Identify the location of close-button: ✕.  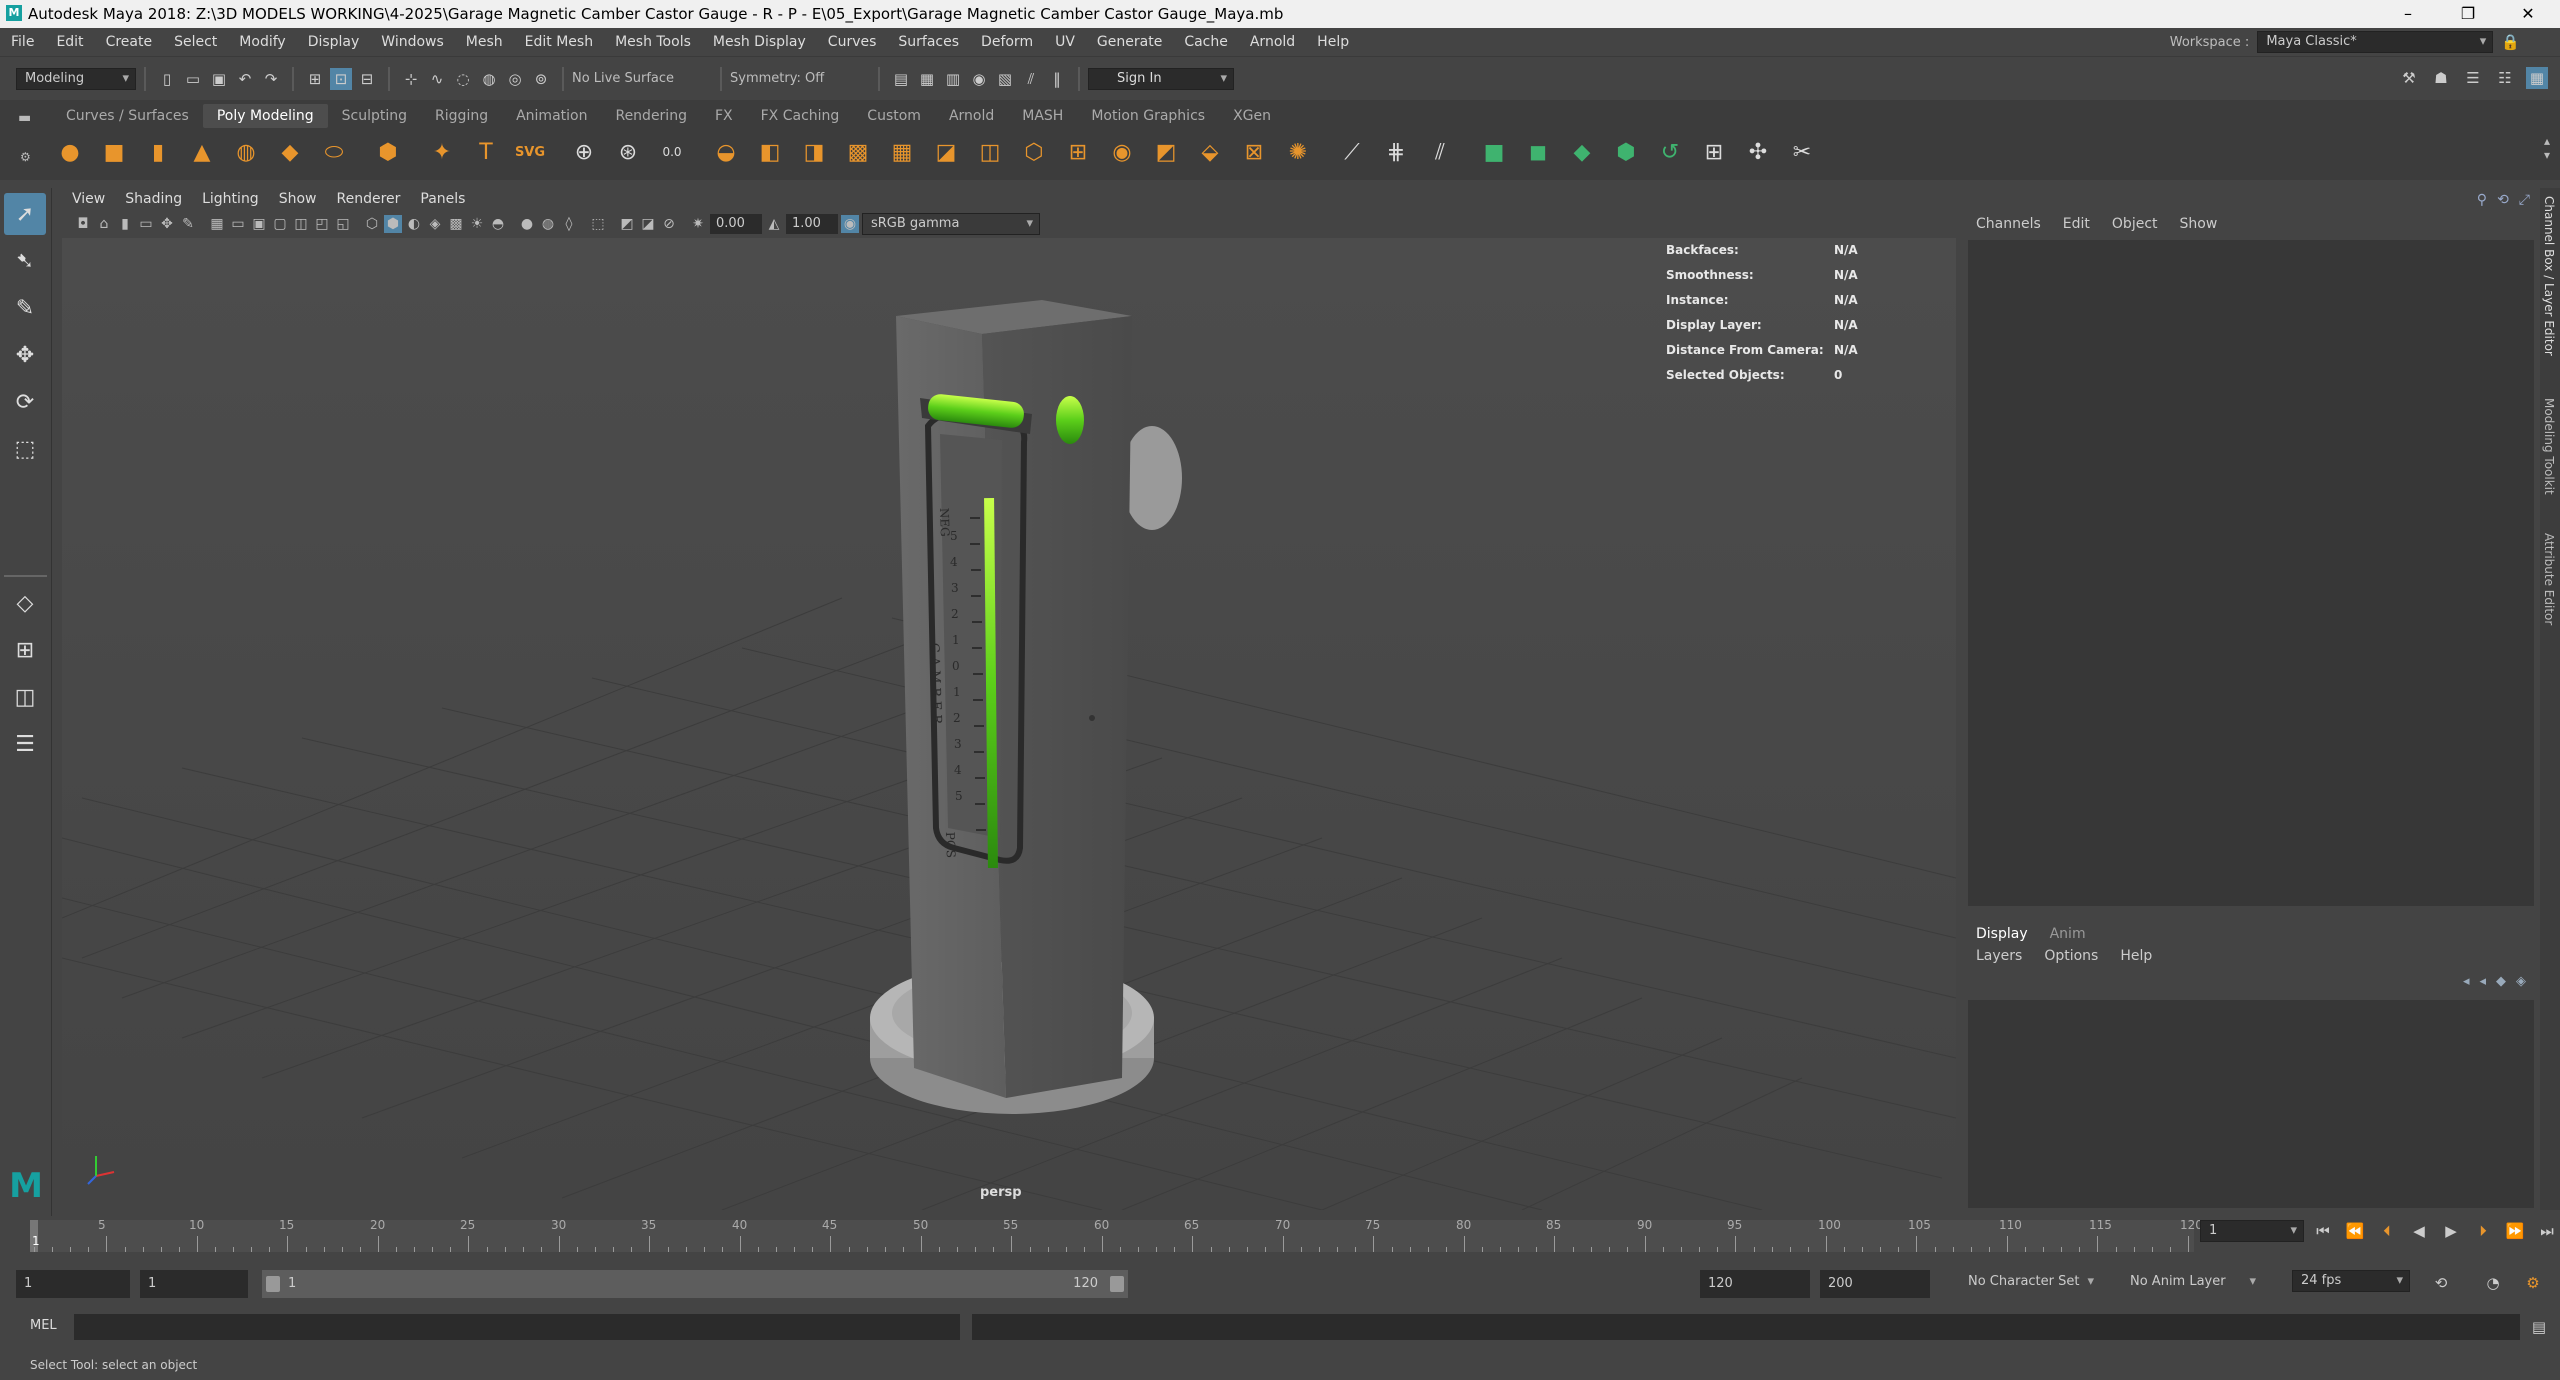
(2528, 14).